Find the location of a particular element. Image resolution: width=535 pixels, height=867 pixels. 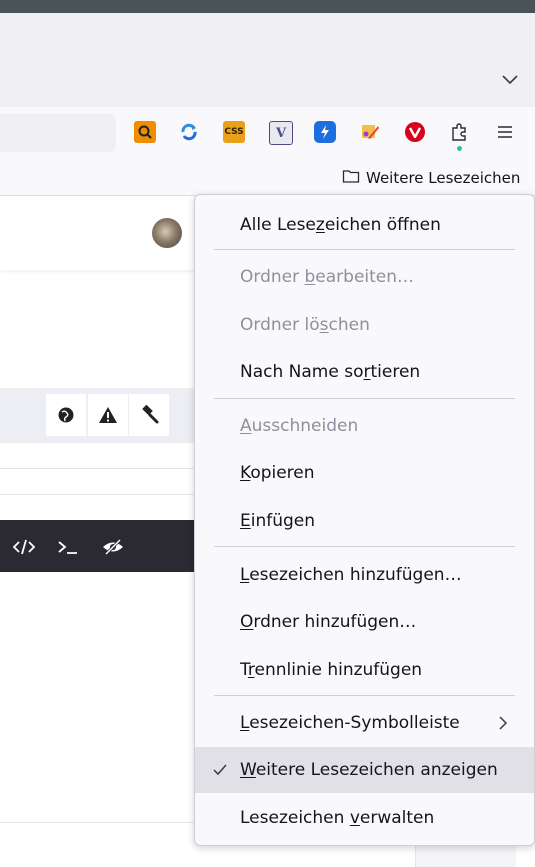

gavel-icon is located at coordinates (149, 415).